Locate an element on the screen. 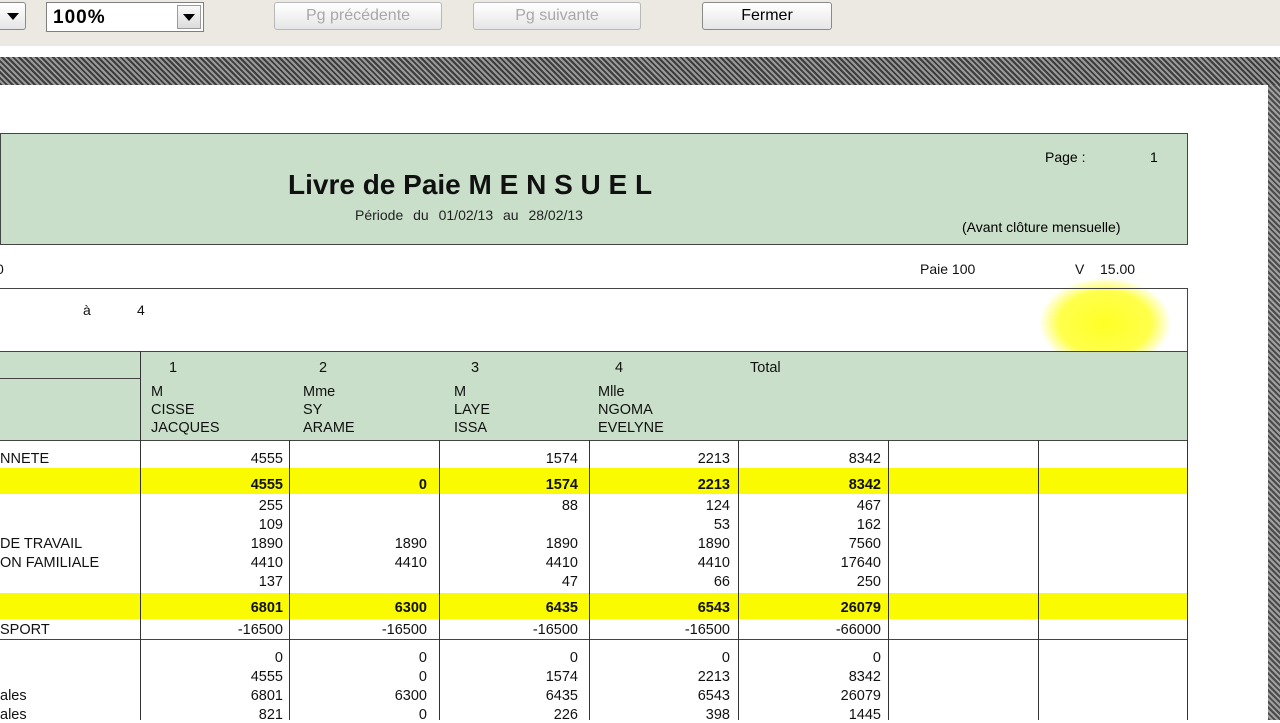  employee-civility: M is located at coordinates (460, 392).